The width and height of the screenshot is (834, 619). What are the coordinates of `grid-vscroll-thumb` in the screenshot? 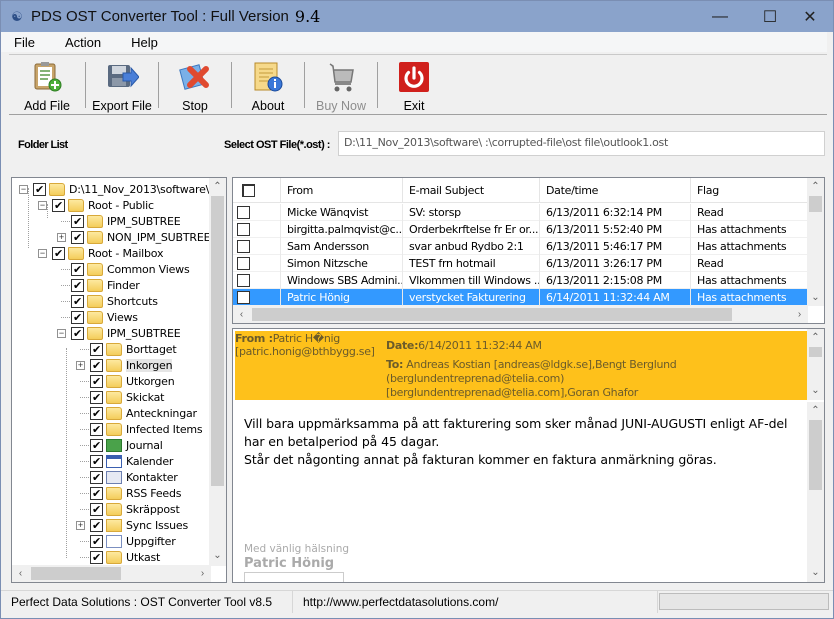 It's located at (815, 204).